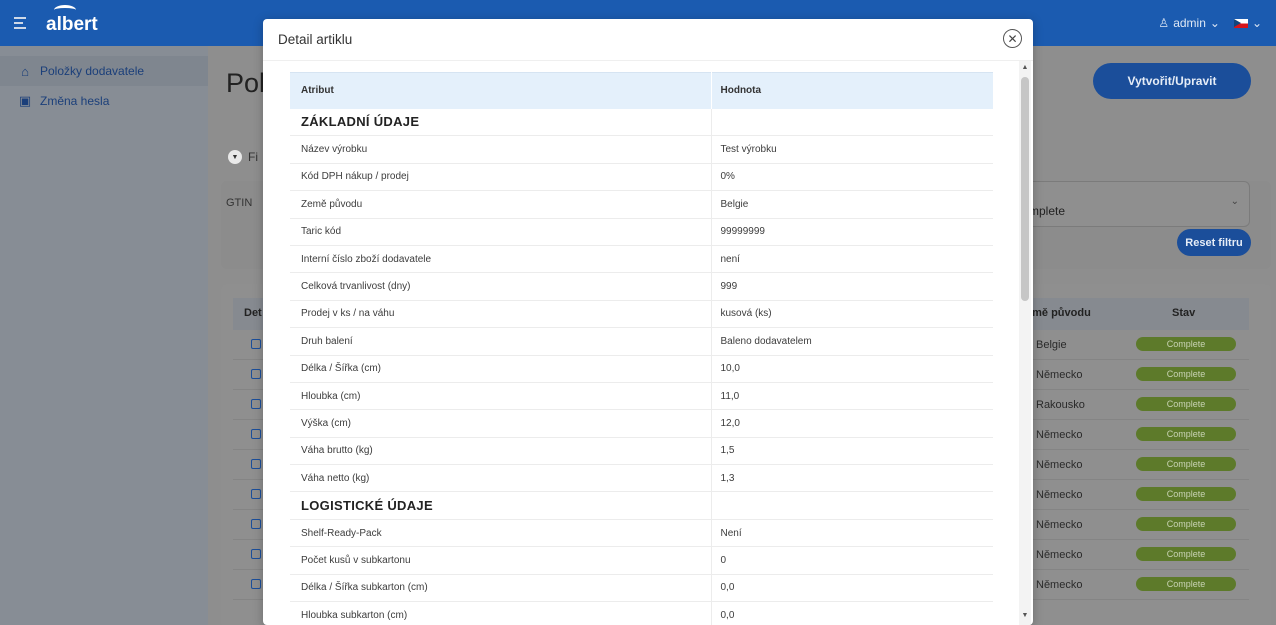 The image size is (1276, 625). I want to click on attribute-name: Hloubka (cm), so click(501, 396).